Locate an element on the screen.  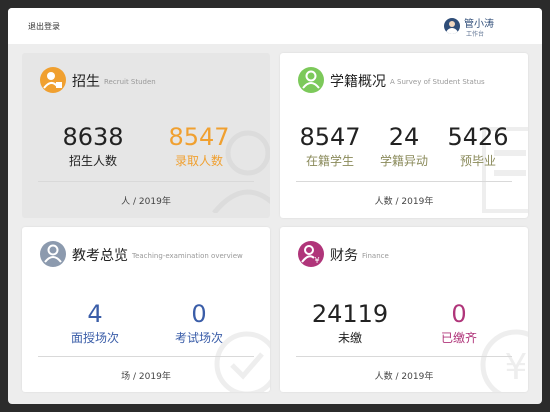
stat-label: 未缴 is located at coordinates (349, 338).